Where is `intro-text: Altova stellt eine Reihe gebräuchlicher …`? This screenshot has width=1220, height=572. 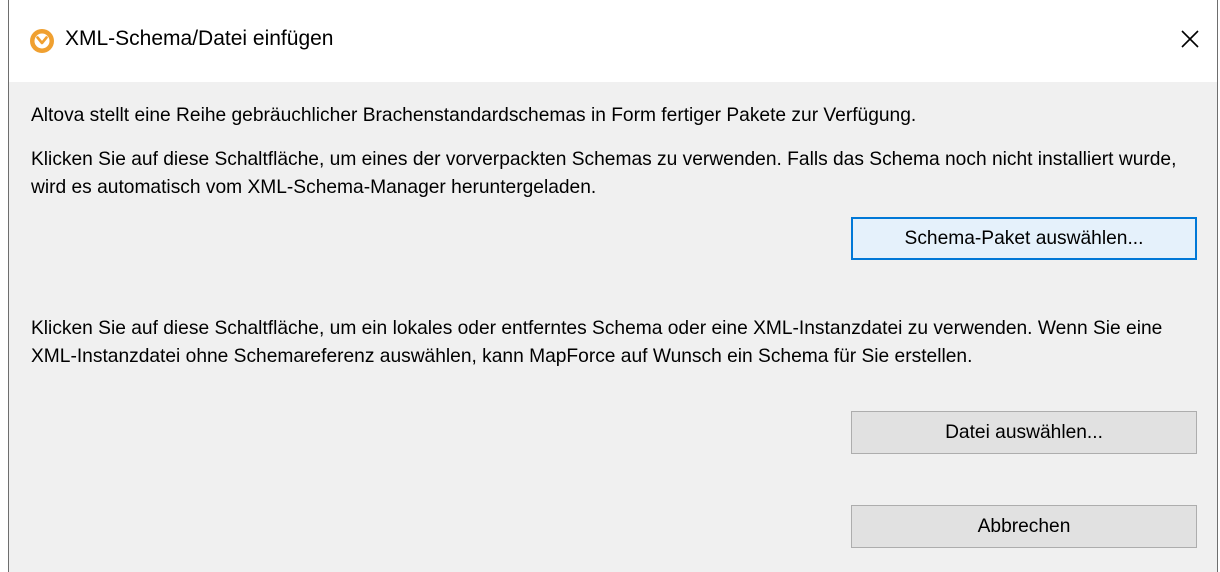
intro-text: Altova stellt eine Reihe gebräuchlicher … is located at coordinates (474, 115).